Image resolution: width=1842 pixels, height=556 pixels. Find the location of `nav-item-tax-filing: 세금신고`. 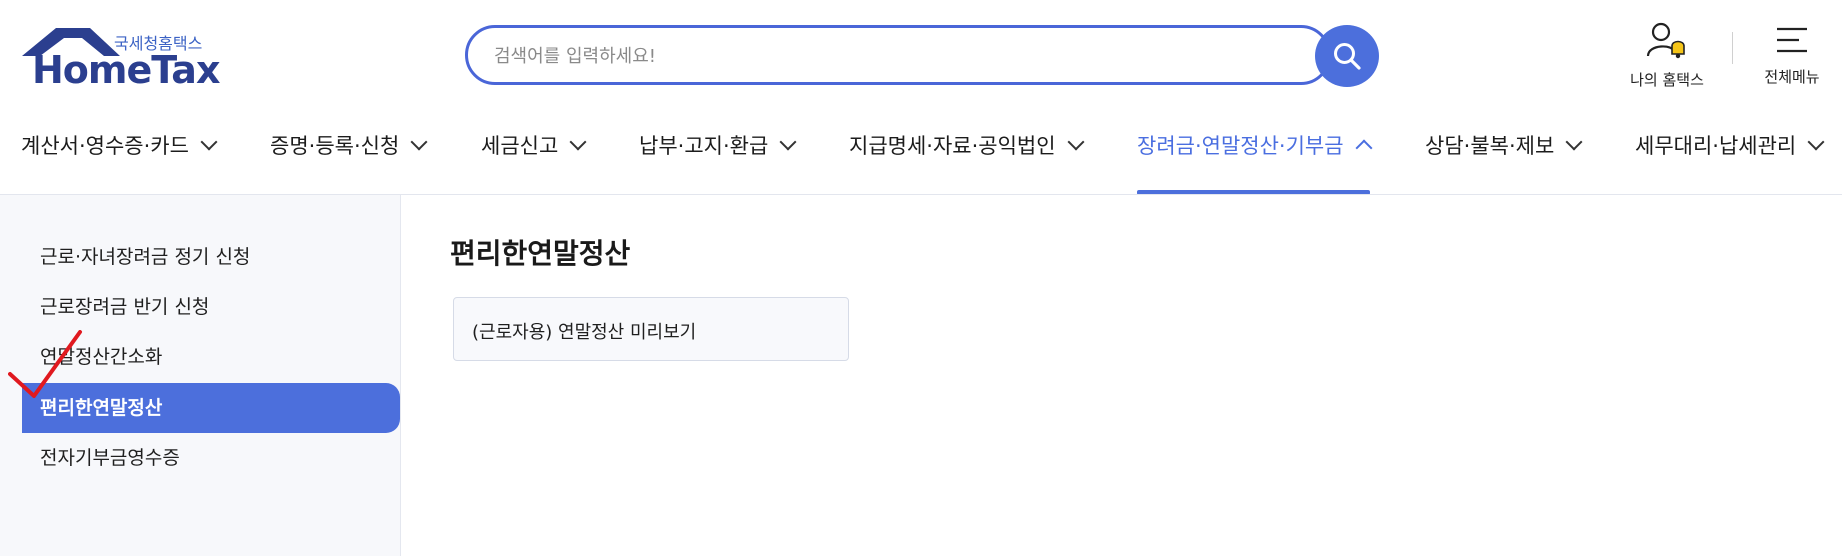

nav-item-tax-filing: 세금신고 is located at coordinates (534, 155).